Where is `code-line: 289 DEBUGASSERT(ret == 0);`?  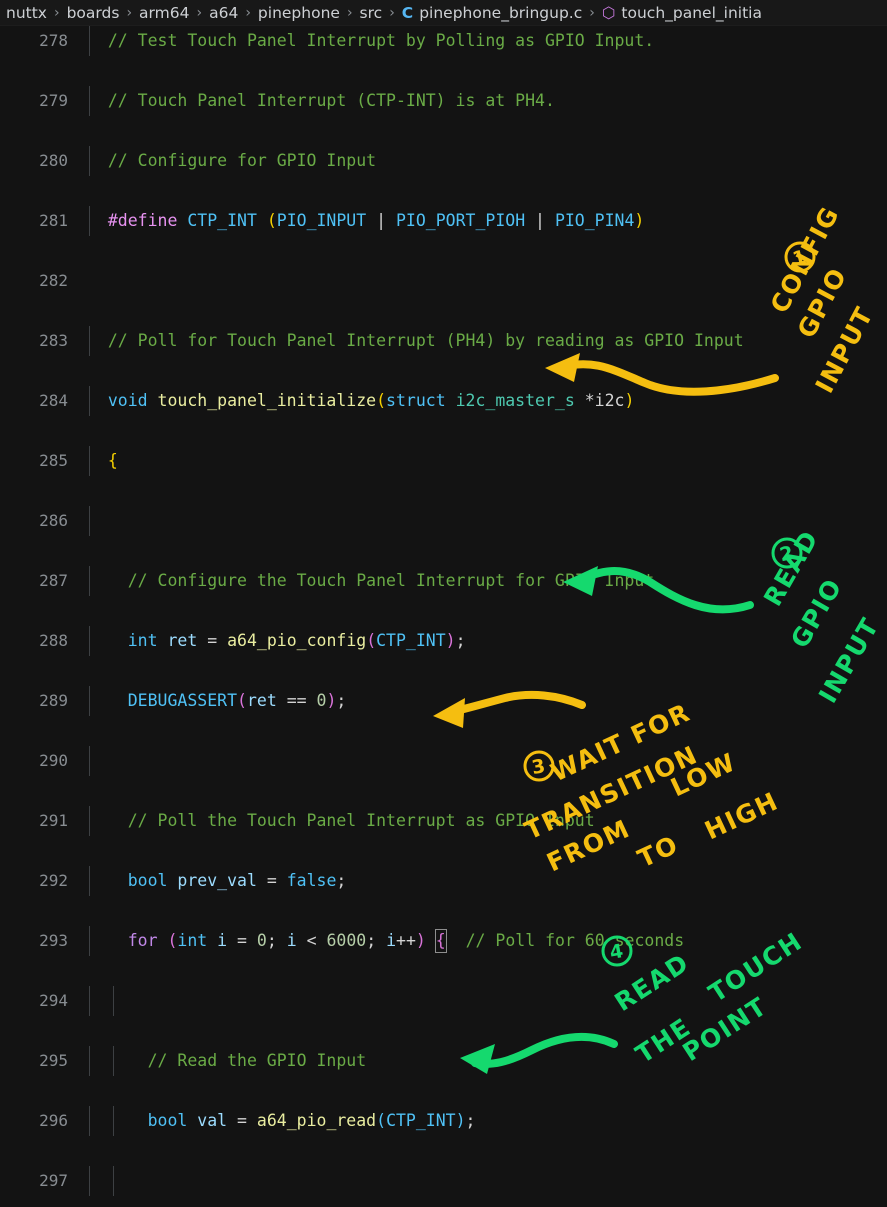 code-line: 289 DEBUGASSERT(ret == 0); is located at coordinates (443, 701).